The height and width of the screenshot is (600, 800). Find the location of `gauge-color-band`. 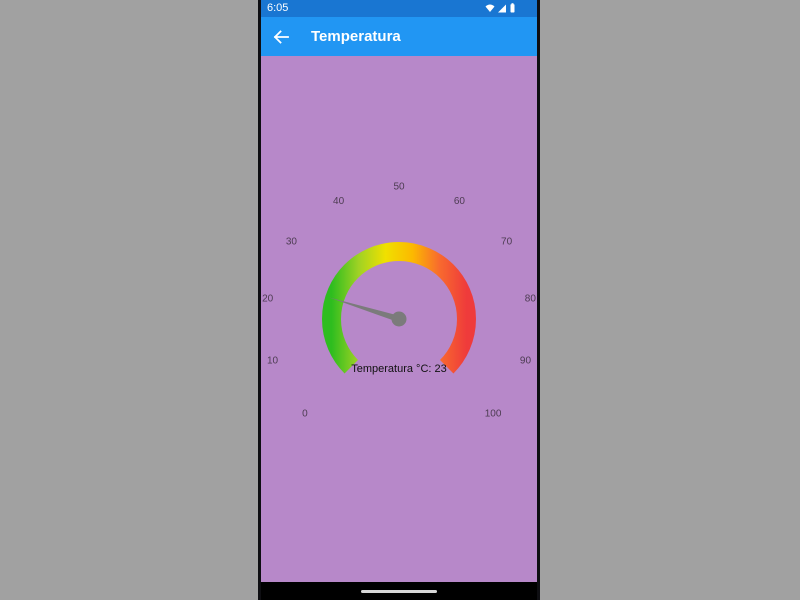

gauge-color-band is located at coordinates (399, 308).